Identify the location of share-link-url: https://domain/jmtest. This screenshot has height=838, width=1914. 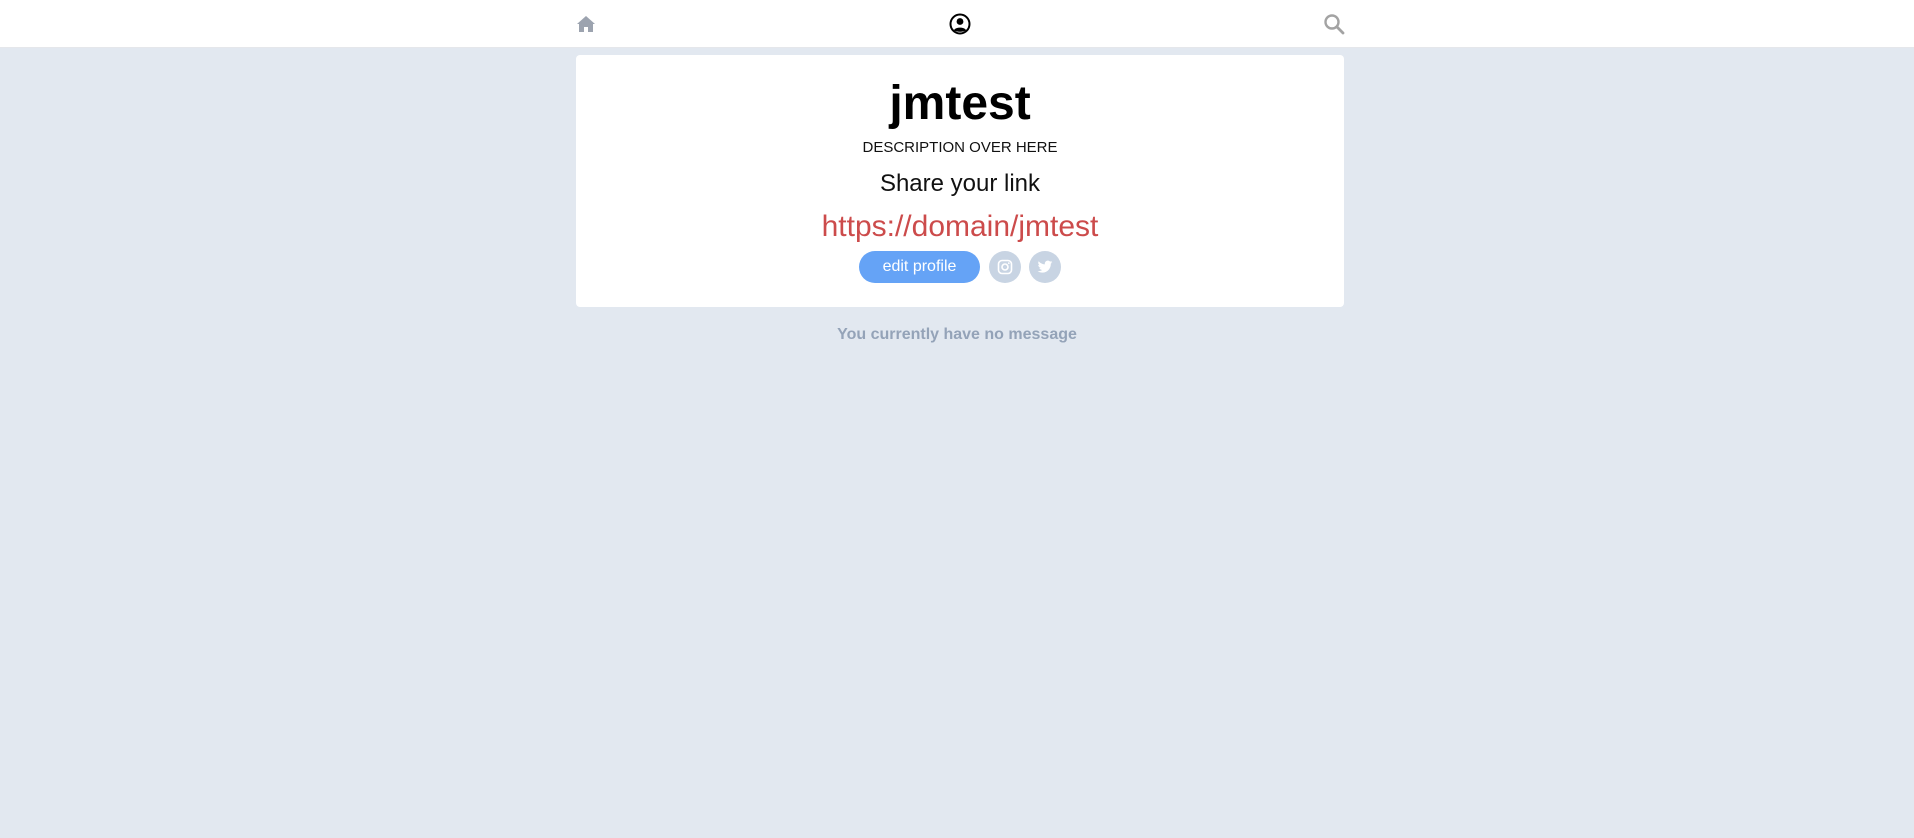
(960, 226).